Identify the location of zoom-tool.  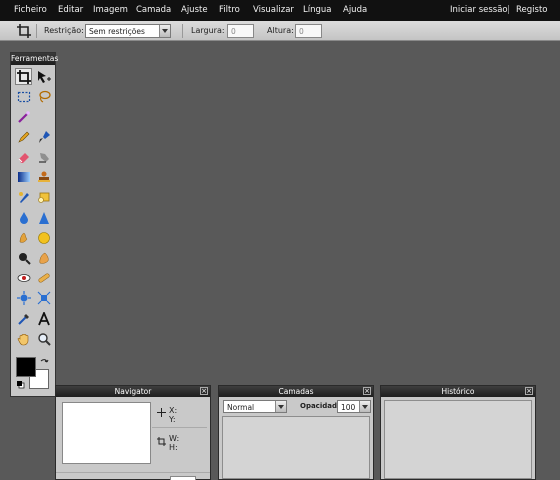
(43, 338).